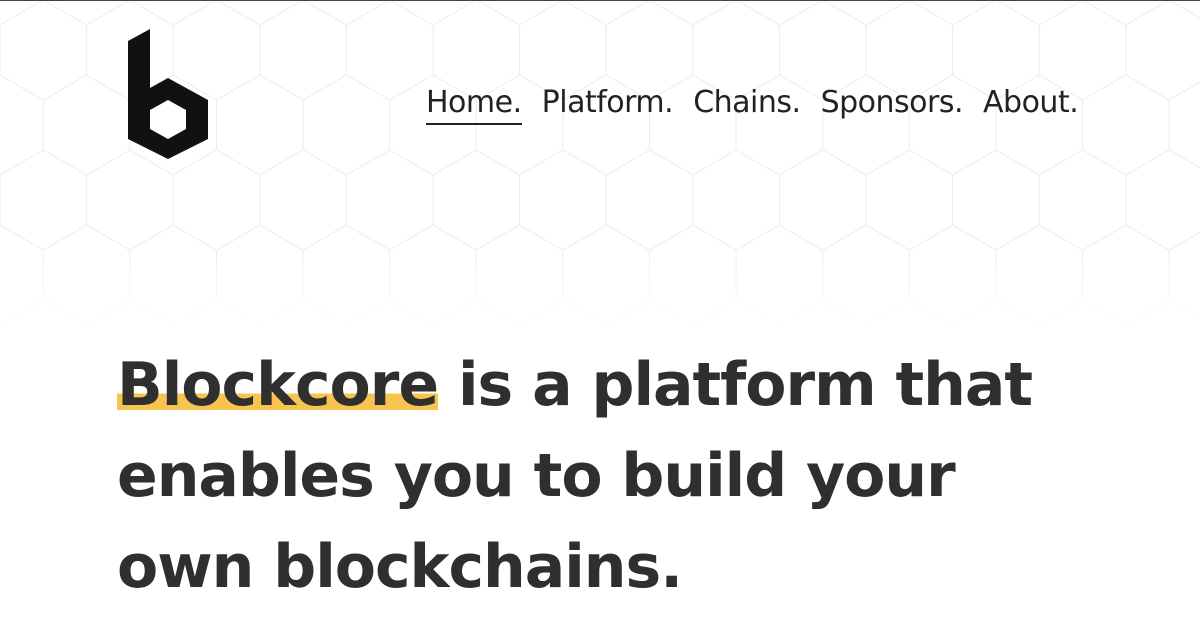 The width and height of the screenshot is (1200, 630). I want to click on hero-highlight-word: Blockcore, so click(278, 385).